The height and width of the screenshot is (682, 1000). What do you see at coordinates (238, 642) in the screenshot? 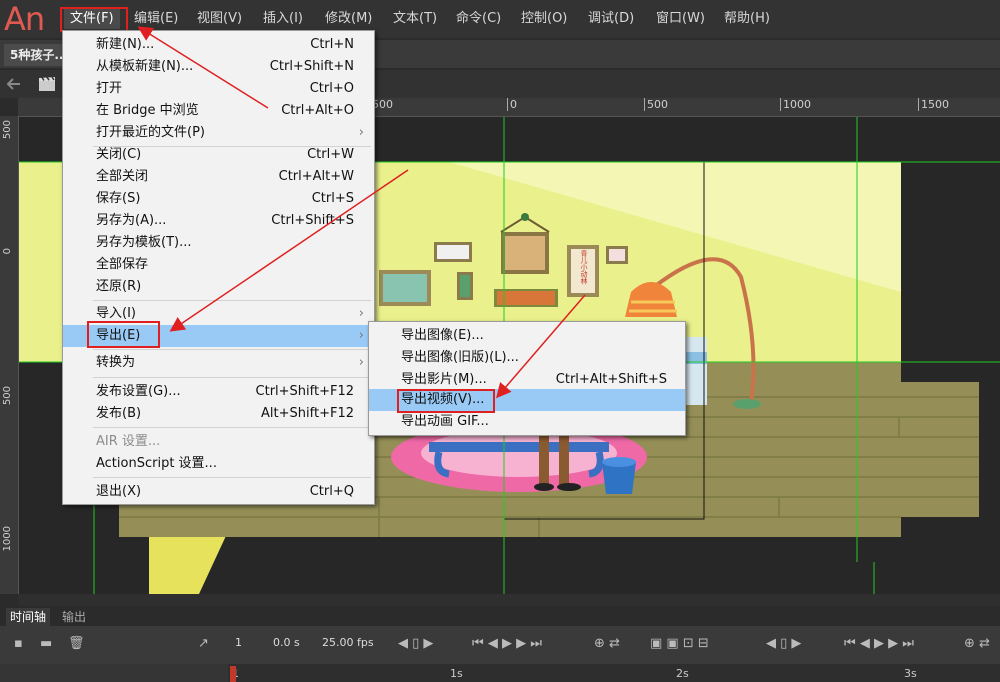
I see `current-frame: 1` at bounding box center [238, 642].